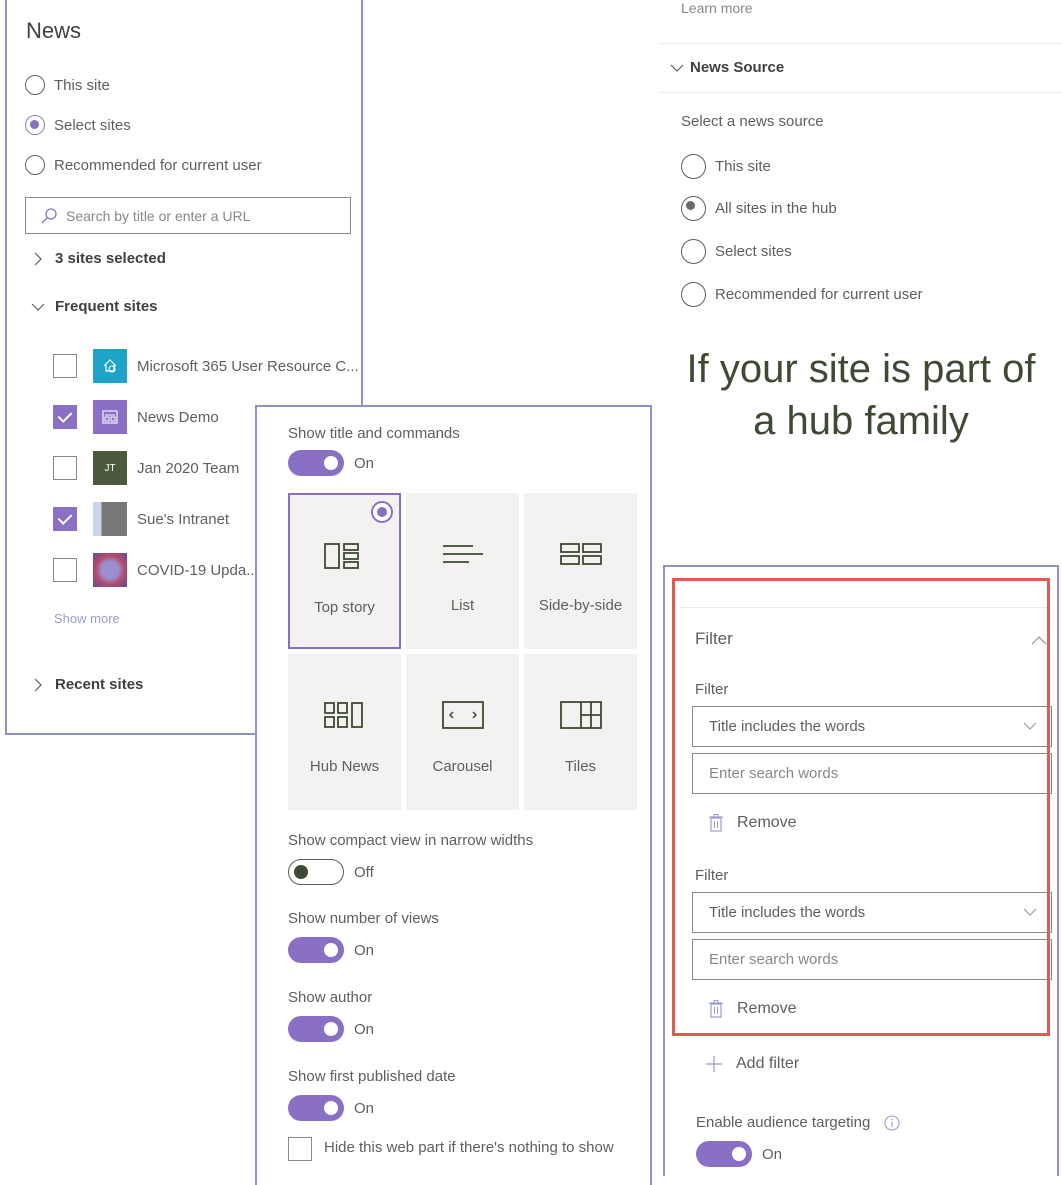  What do you see at coordinates (344, 766) in the screenshot?
I see `layout-label: Hub News` at bounding box center [344, 766].